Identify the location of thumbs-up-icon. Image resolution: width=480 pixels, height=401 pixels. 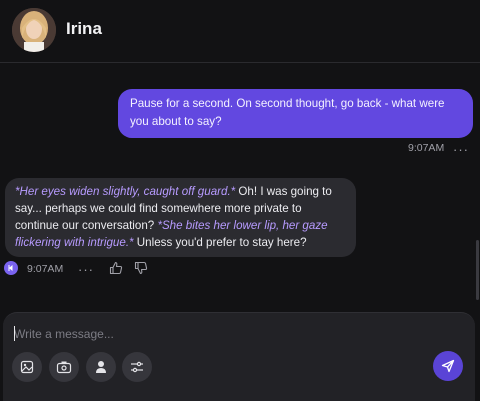
(116, 268).